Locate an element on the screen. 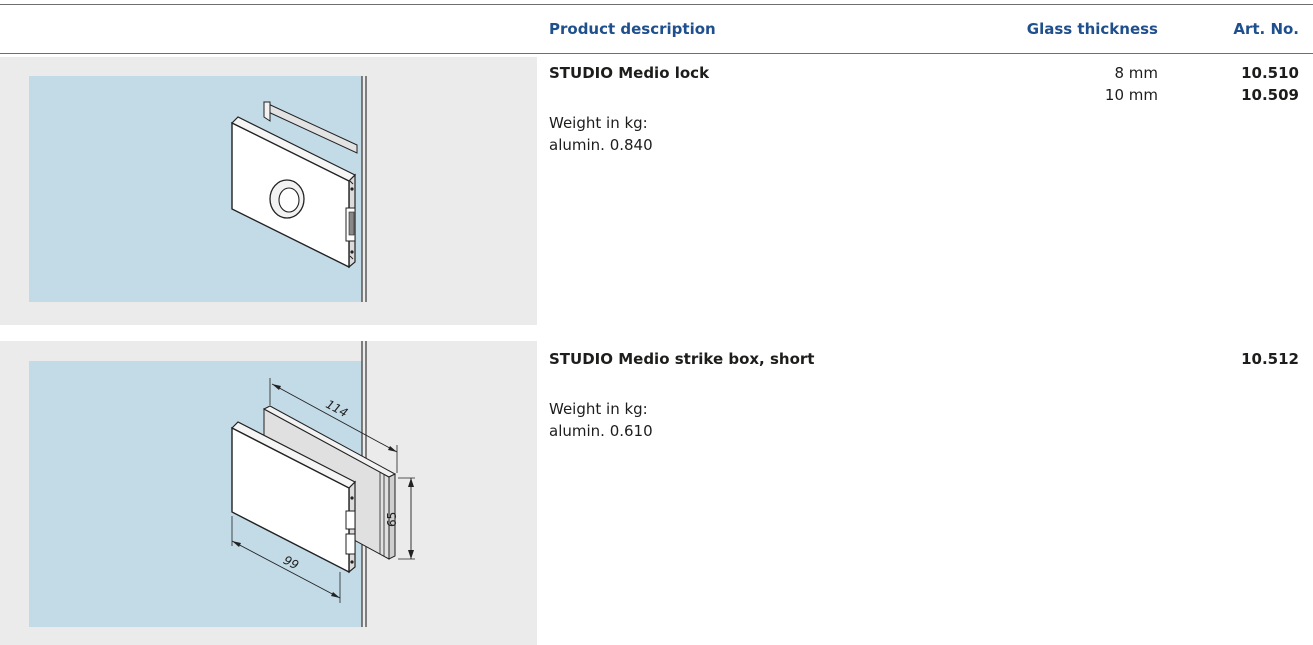  product-title: STUDIO Medio strike box, short is located at coordinates (682, 359).